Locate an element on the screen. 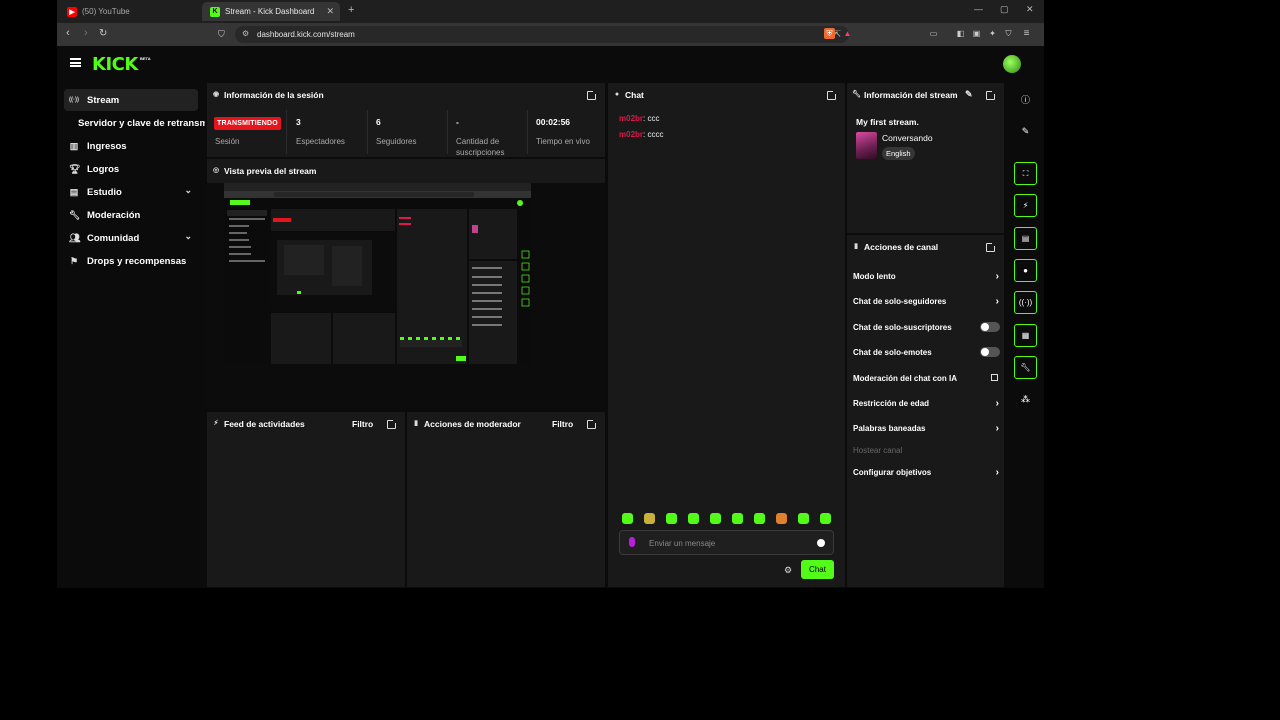 This screenshot has height=720, width=1280. sidebar-item-ingresos: ▥ Ingresos is located at coordinates (131, 146).